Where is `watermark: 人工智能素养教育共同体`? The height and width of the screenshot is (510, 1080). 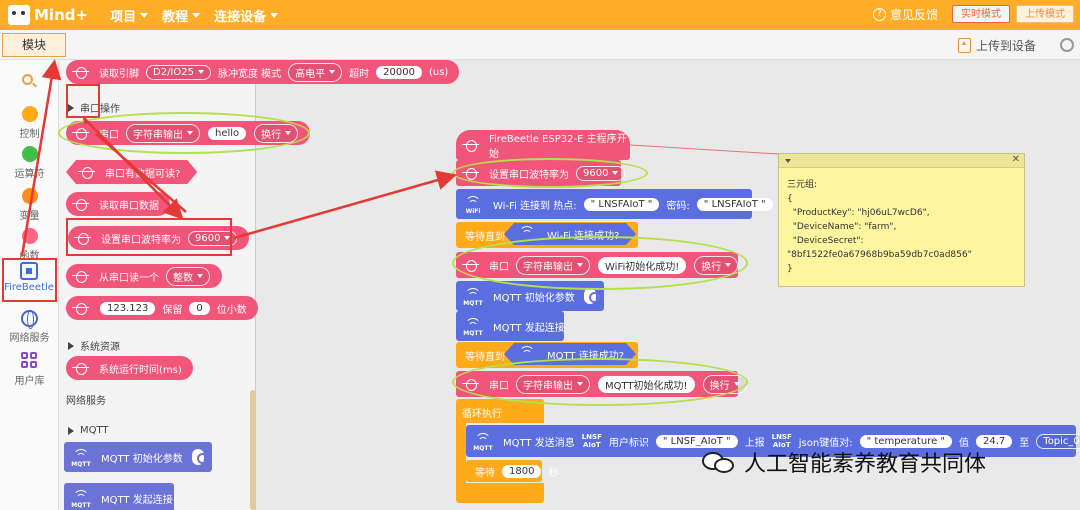 watermark: 人工智能素养教育共同体 is located at coordinates (844, 462).